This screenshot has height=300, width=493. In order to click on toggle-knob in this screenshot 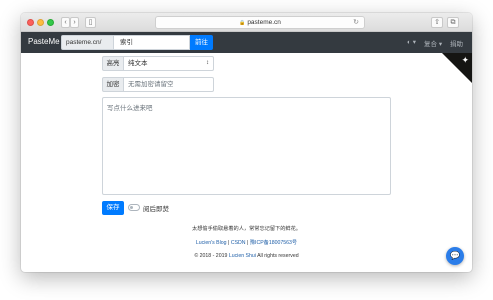, I will do `click(131, 207)`.